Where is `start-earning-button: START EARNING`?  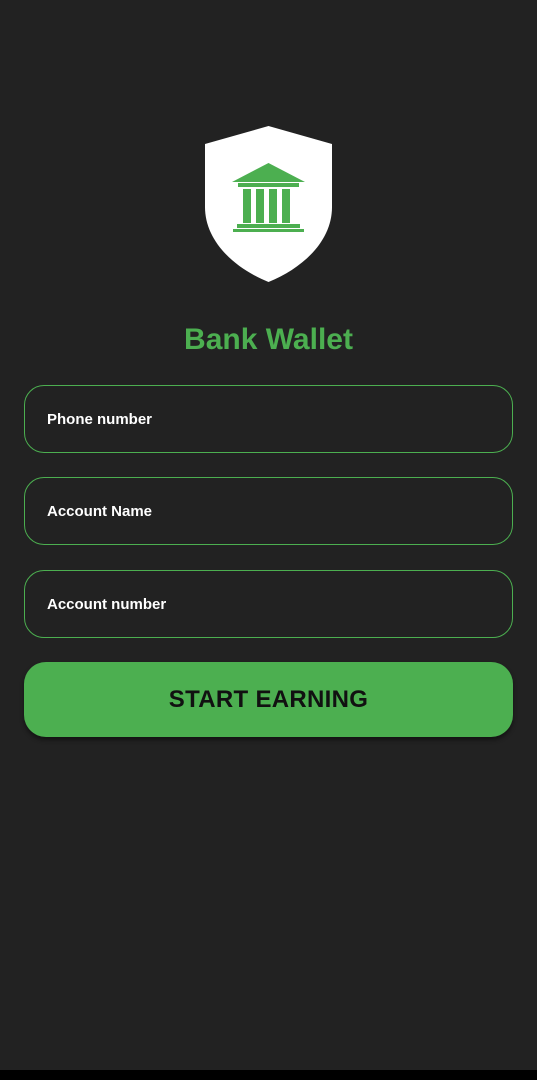
start-earning-button: START EARNING is located at coordinates (268, 699).